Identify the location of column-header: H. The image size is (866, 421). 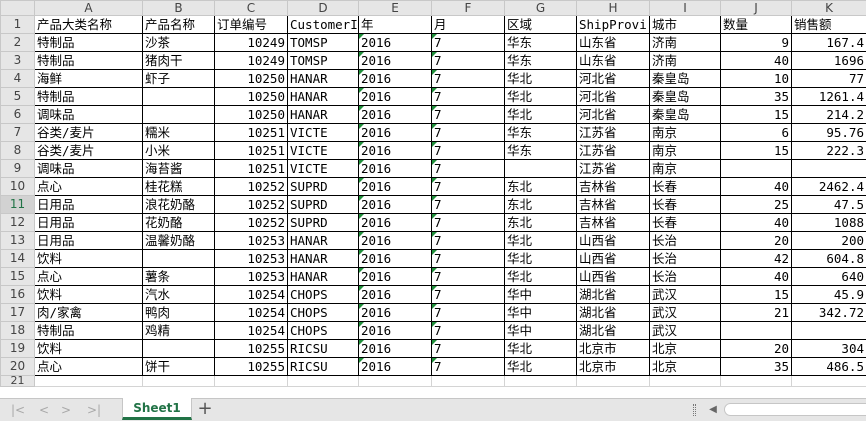
(613, 8).